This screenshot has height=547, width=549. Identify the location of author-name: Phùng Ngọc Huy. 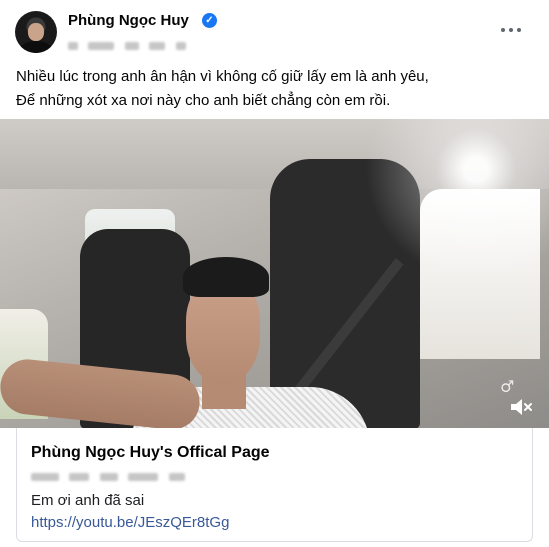
(128, 20).